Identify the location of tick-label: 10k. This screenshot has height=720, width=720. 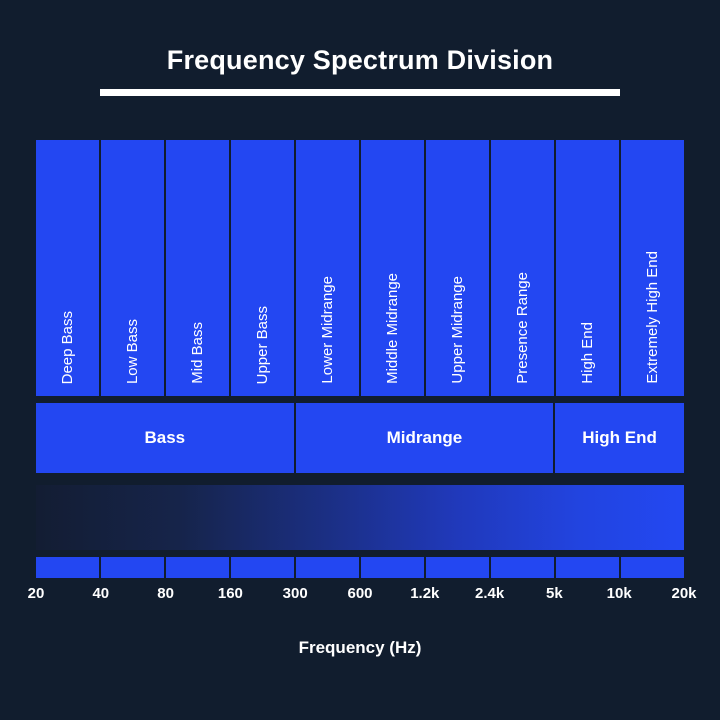
(619, 593).